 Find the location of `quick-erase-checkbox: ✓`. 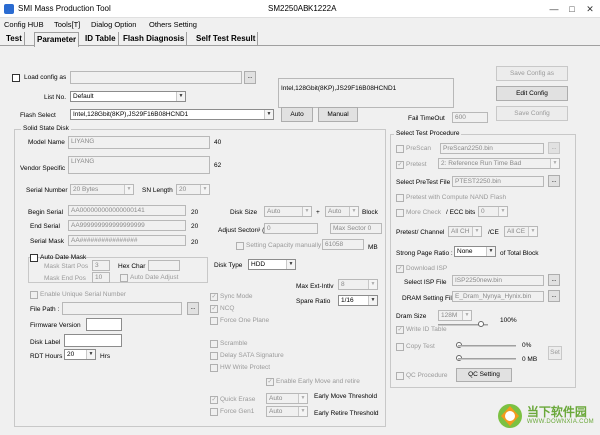

quick-erase-checkbox: ✓ is located at coordinates (214, 400).